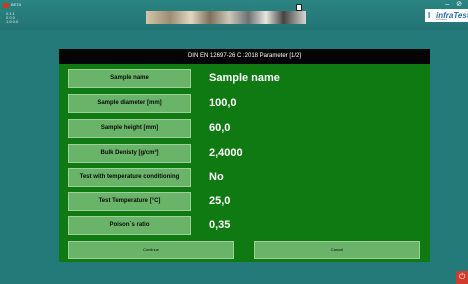 The height and width of the screenshot is (284, 468). Describe the element at coordinates (129, 128) in the screenshot. I see `param-label-sample-height: Sample height [mm]` at that location.